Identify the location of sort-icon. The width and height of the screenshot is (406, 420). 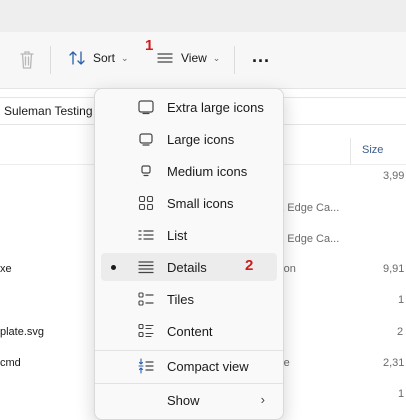
(77, 58).